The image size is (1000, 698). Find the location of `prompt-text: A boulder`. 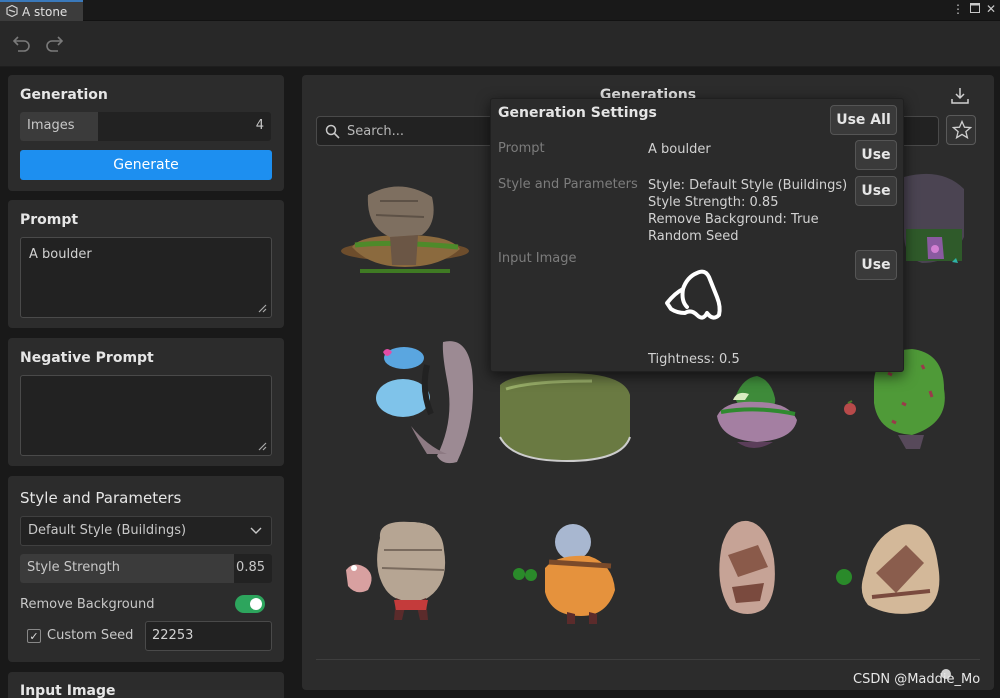

prompt-text: A boulder is located at coordinates (60, 254).